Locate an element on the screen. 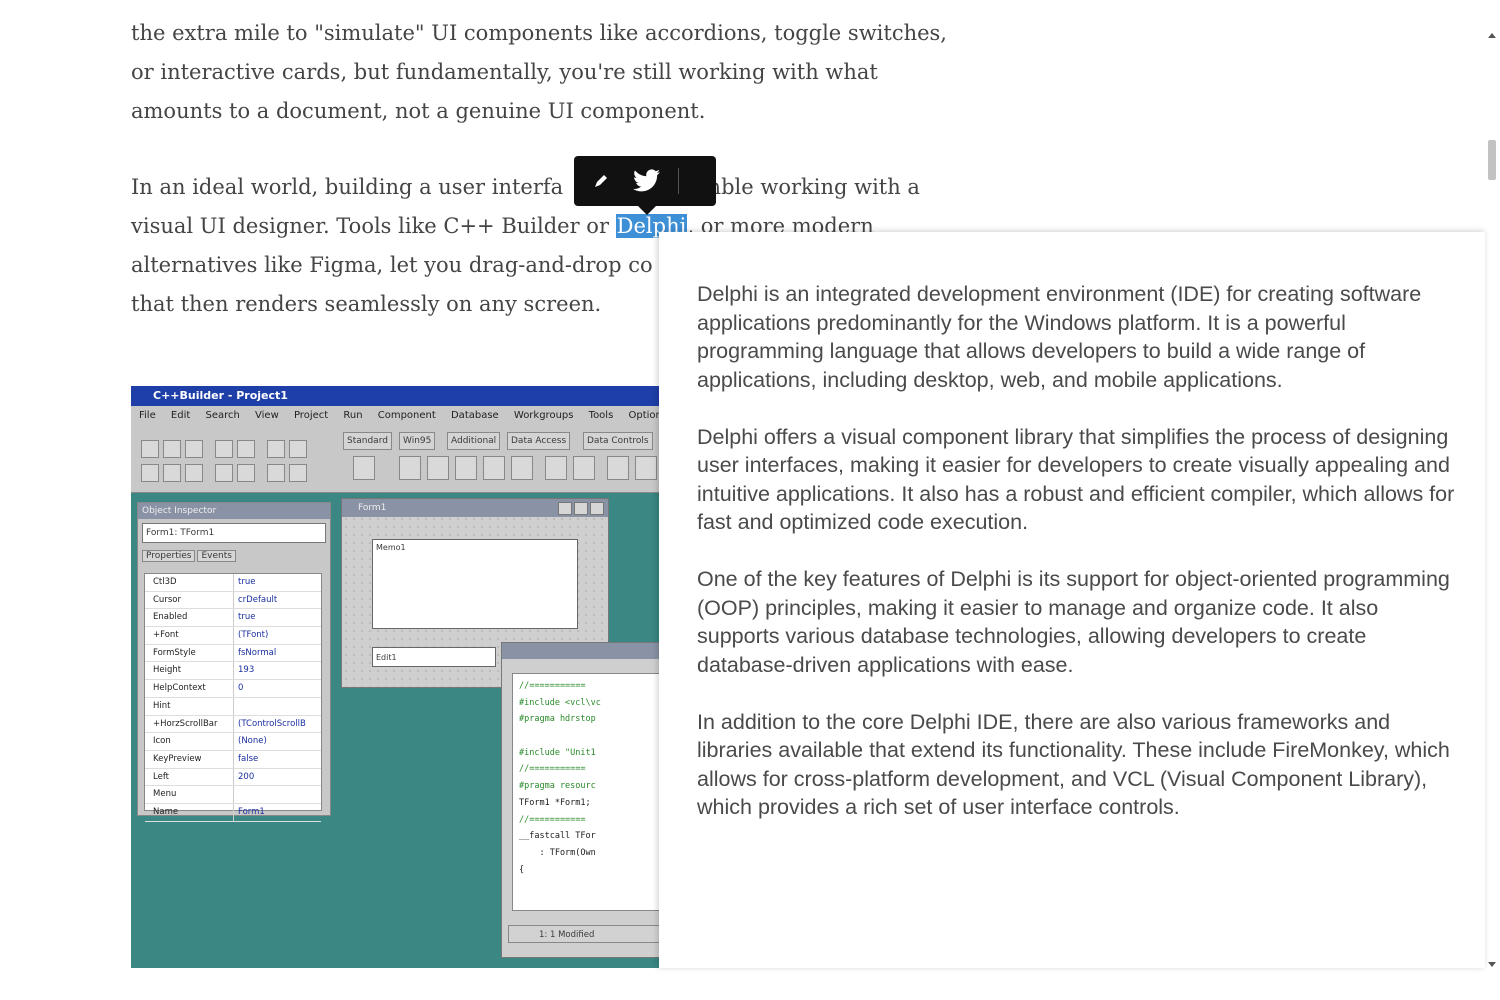  property-value: fsNormal is located at coordinates (257, 652).